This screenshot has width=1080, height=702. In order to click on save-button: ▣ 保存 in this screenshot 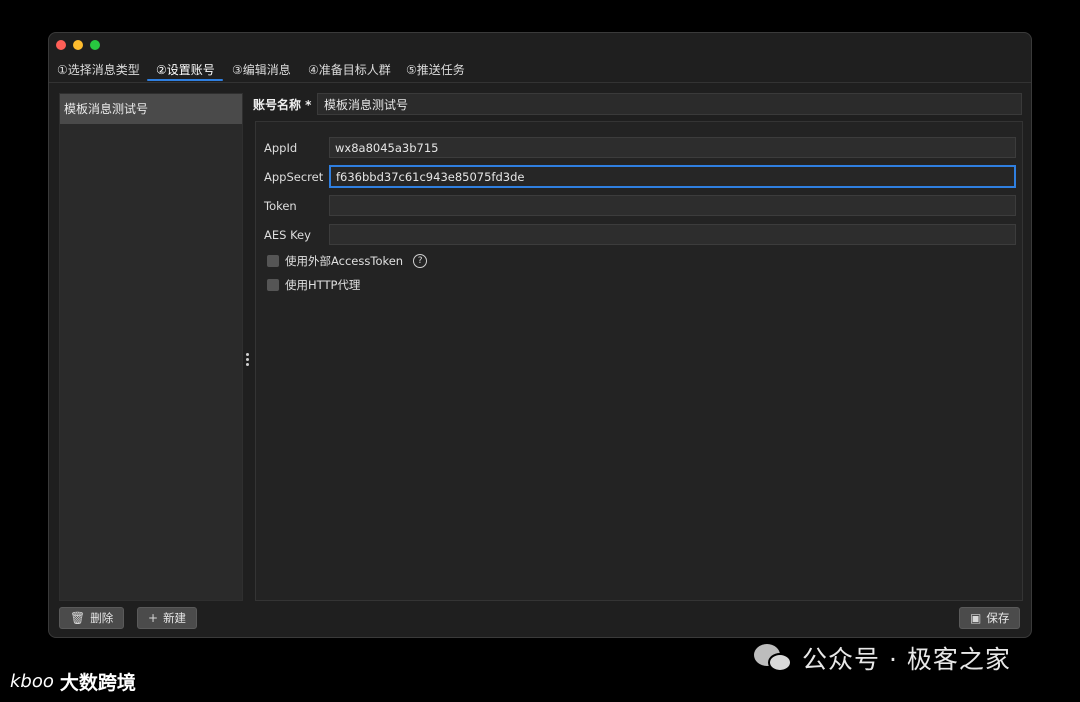, I will do `click(990, 618)`.